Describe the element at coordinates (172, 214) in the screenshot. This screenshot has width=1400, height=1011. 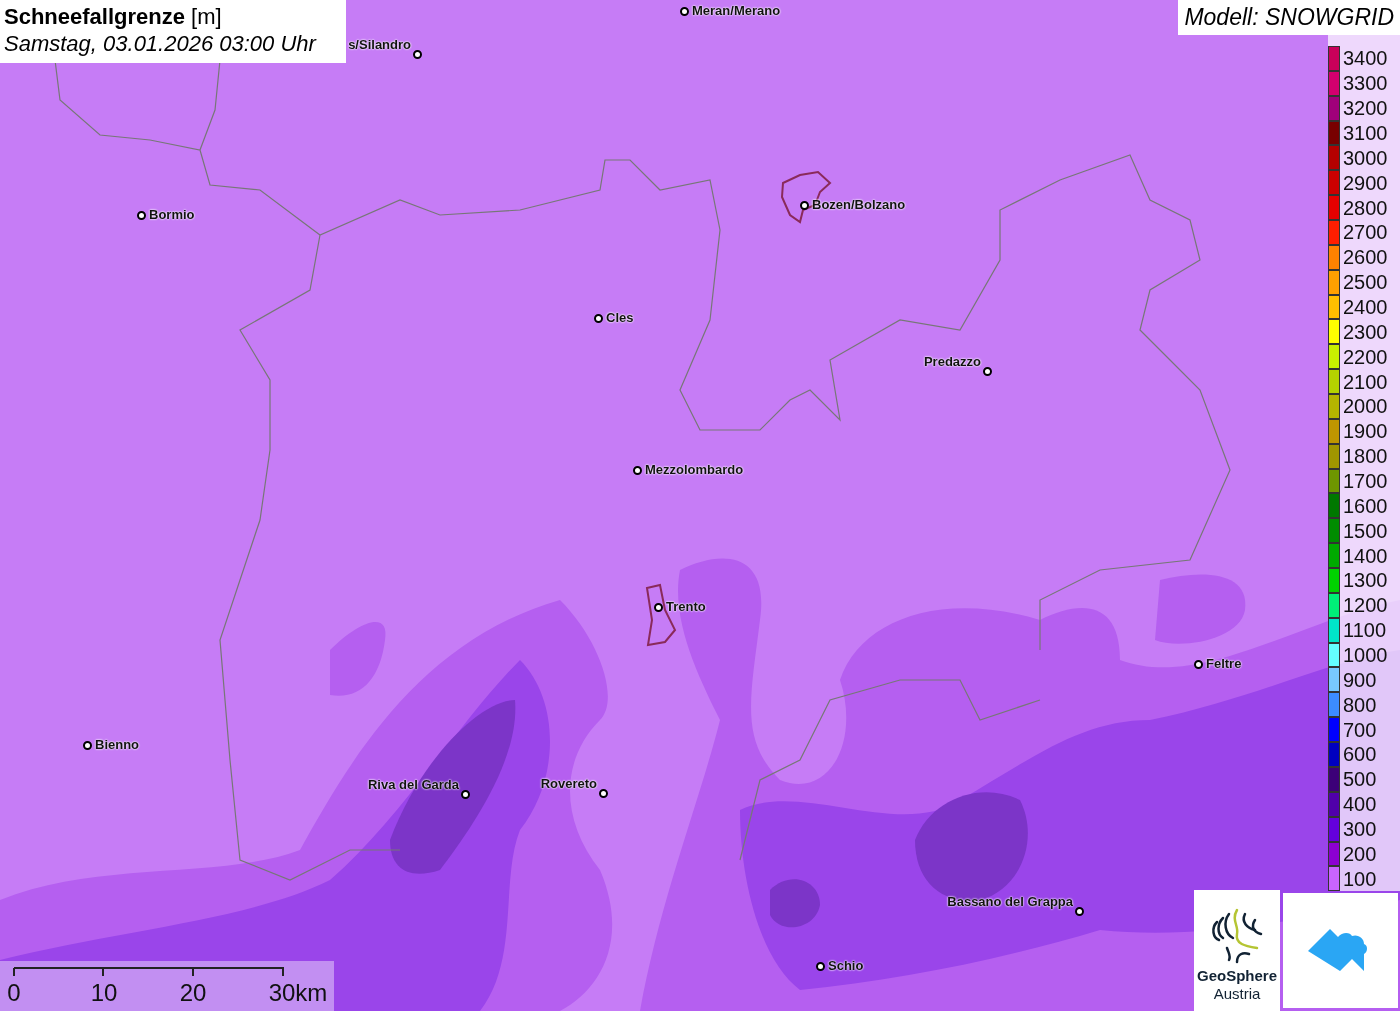
I see `city-label: Bormio` at that location.